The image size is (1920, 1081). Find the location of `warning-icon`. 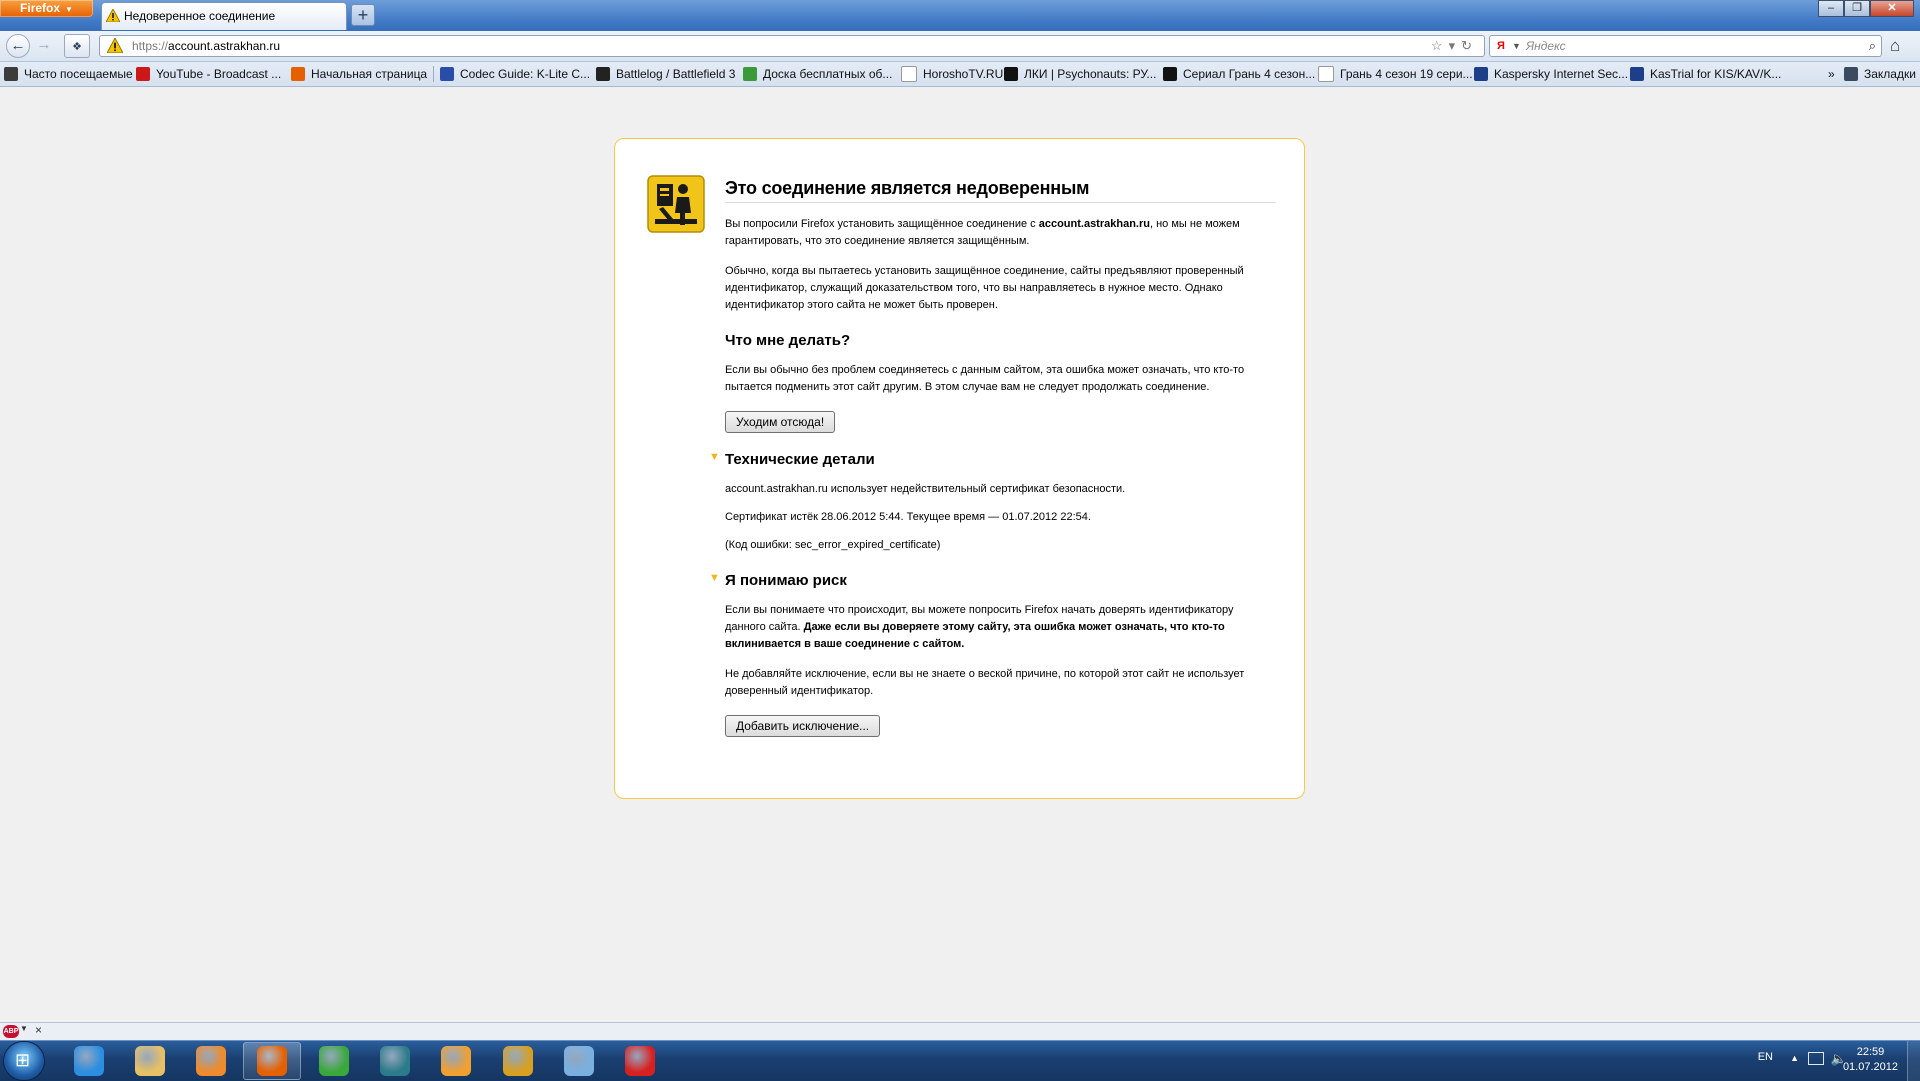

warning-icon is located at coordinates (115, 45).